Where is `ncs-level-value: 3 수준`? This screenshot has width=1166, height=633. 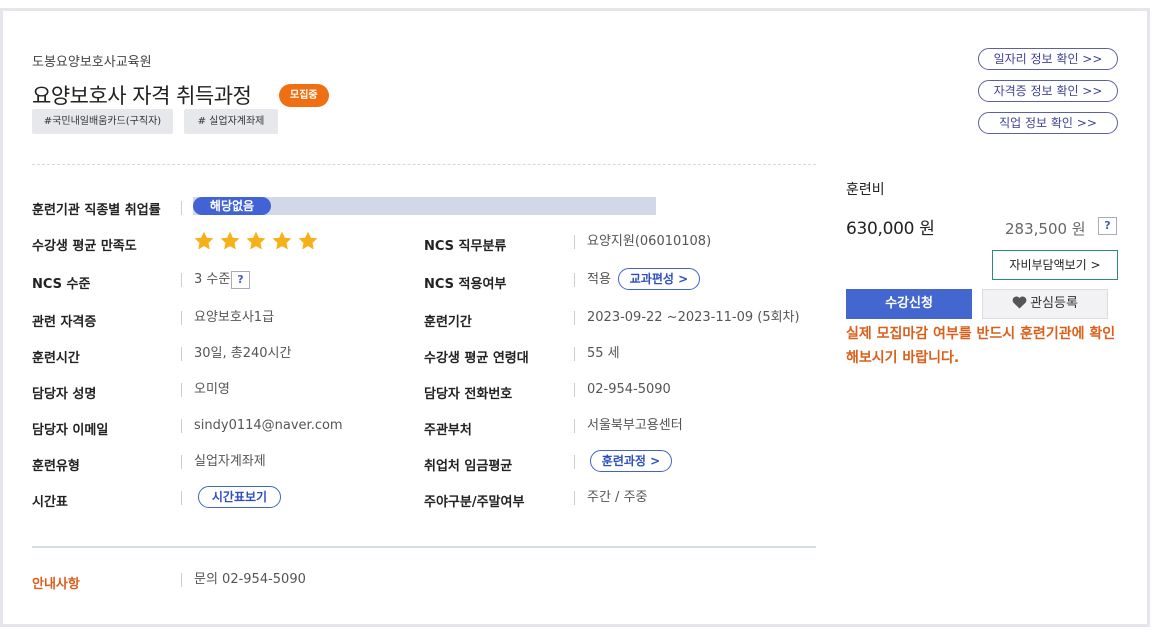 ncs-level-value: 3 수준 is located at coordinates (205, 280).